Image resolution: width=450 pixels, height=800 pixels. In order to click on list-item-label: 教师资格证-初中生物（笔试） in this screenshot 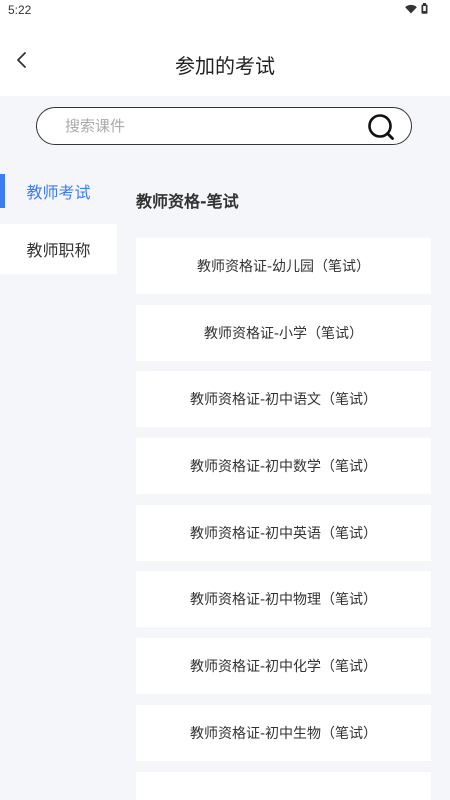, I will do `click(283, 733)`.